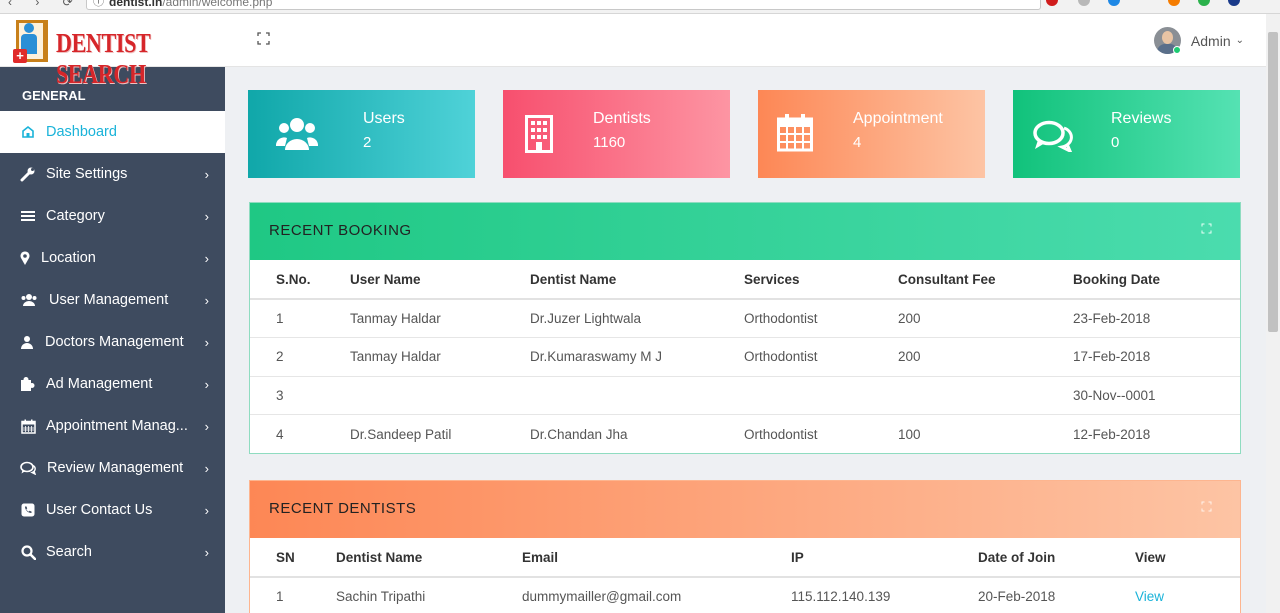 The width and height of the screenshot is (1280, 613). I want to click on sidebar-item-search: Search ›, so click(112, 552).